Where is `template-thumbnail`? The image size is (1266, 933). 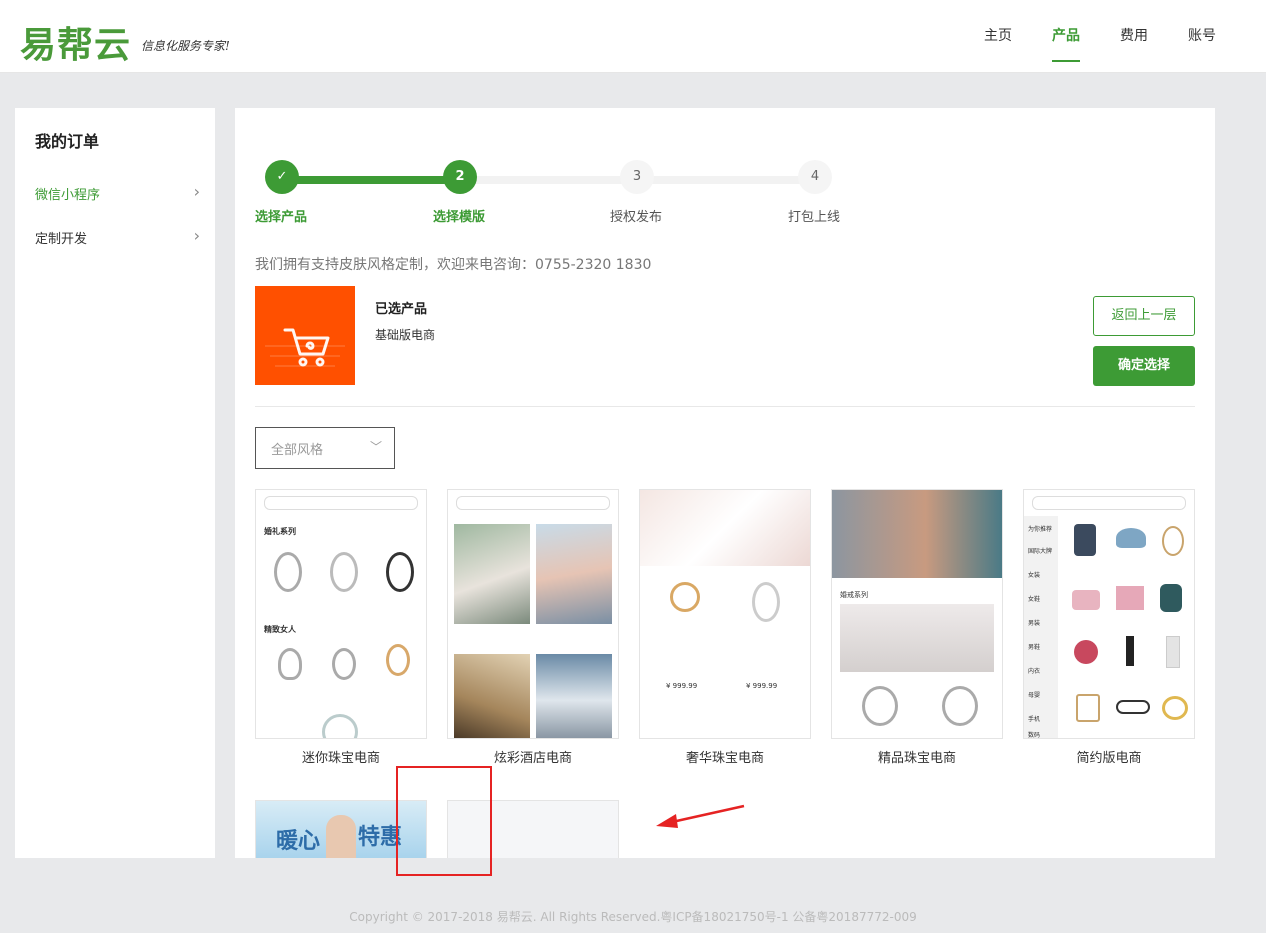
template-thumbnail is located at coordinates (533, 614).